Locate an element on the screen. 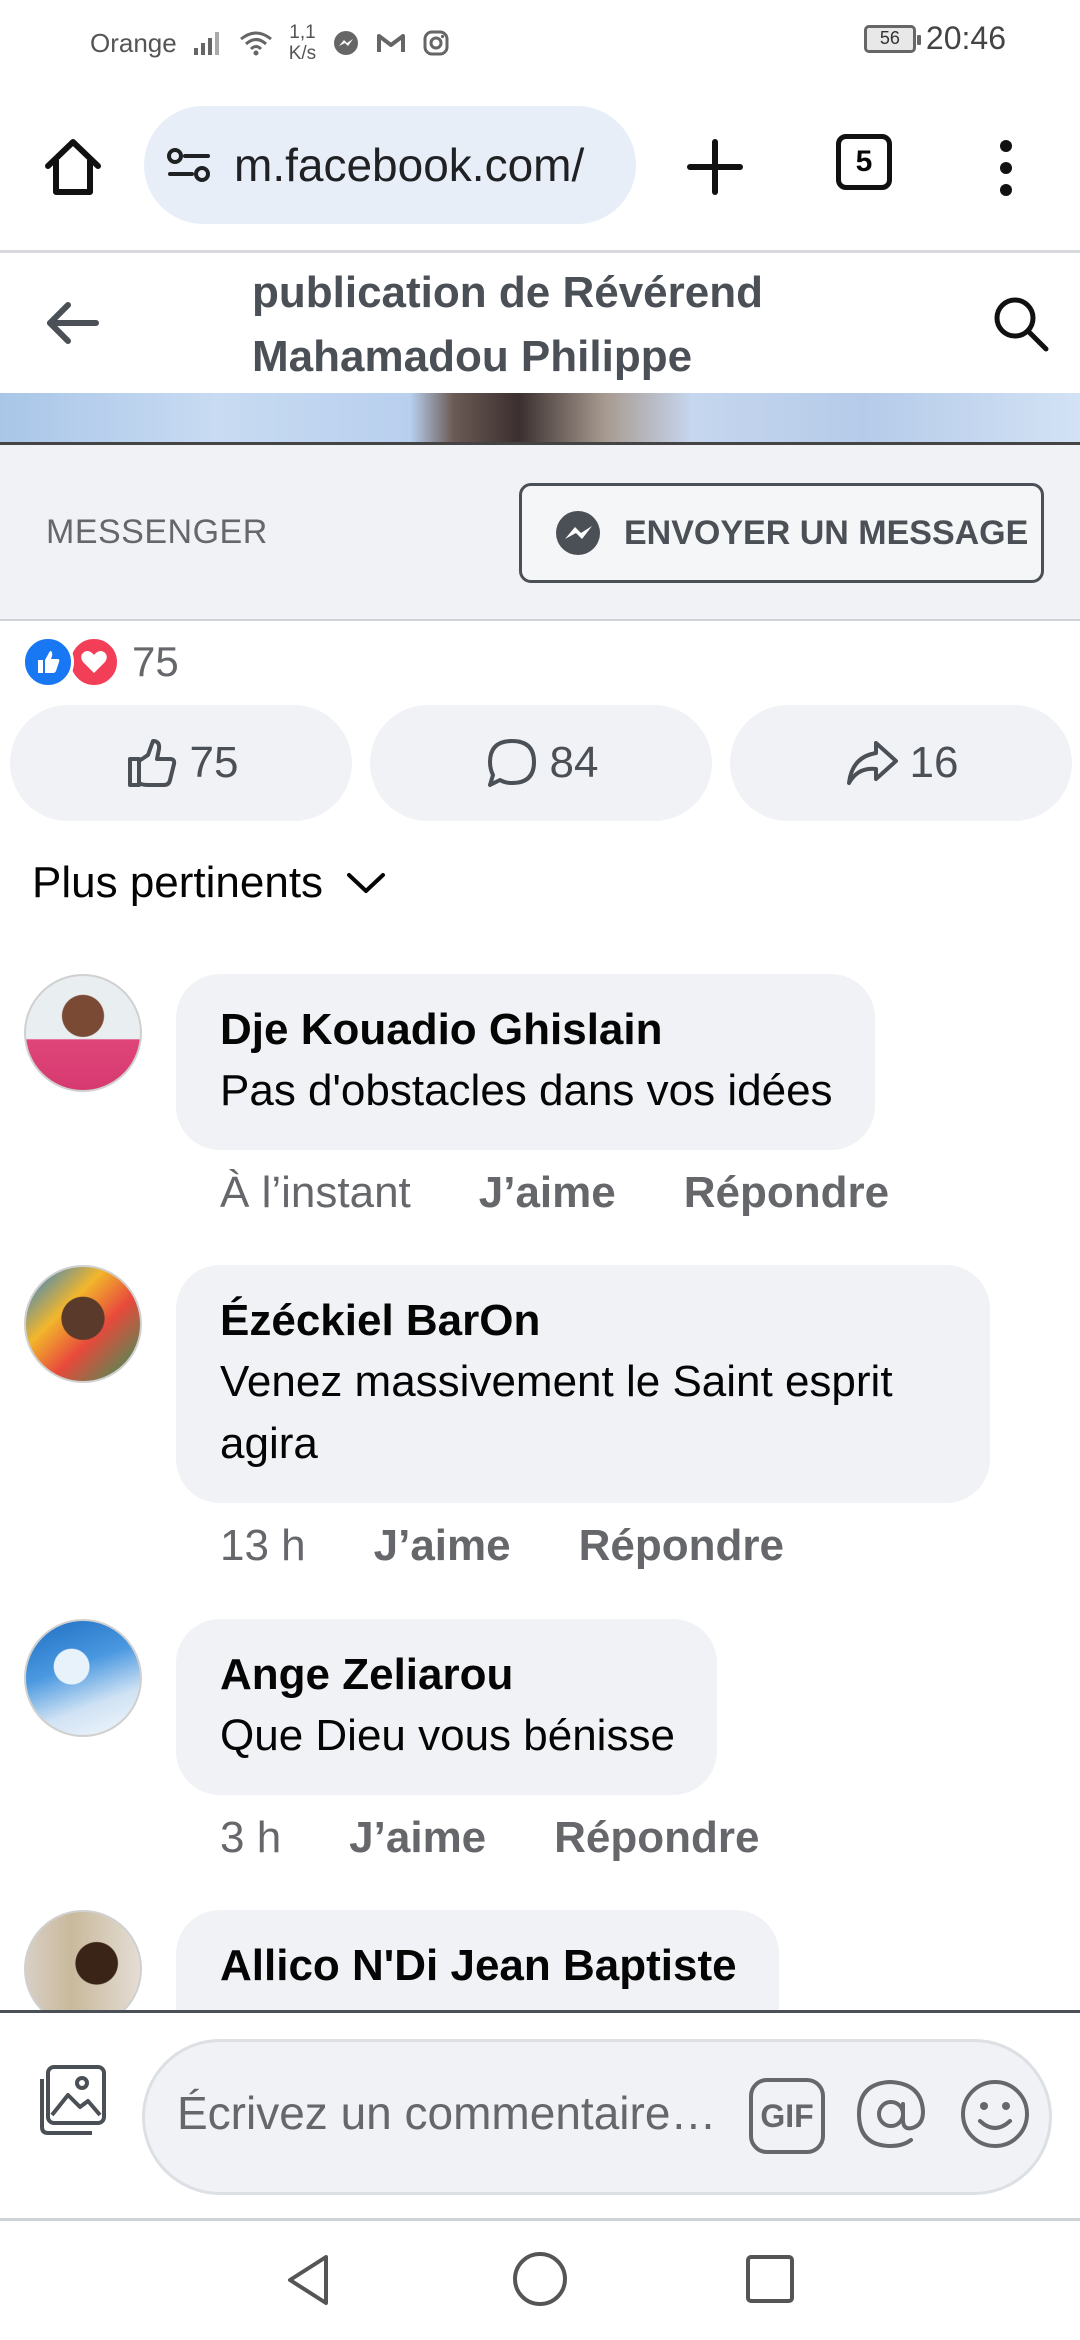  instagram-notif-icon is located at coordinates (436, 43).